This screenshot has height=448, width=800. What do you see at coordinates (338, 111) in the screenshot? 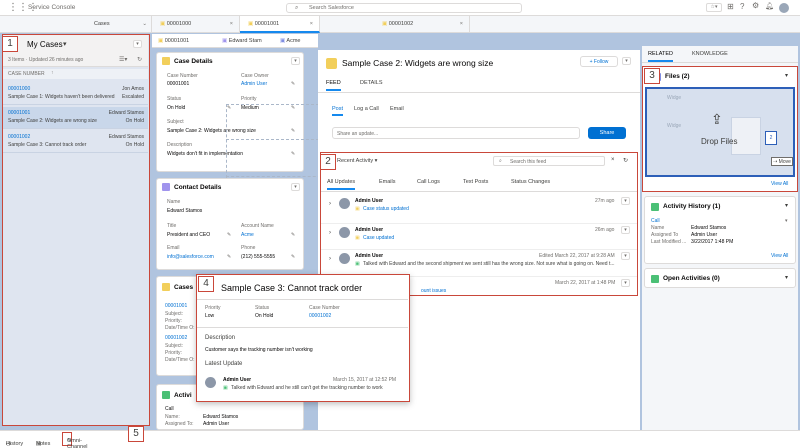
I see `publisher-post: Post` at bounding box center [338, 111].